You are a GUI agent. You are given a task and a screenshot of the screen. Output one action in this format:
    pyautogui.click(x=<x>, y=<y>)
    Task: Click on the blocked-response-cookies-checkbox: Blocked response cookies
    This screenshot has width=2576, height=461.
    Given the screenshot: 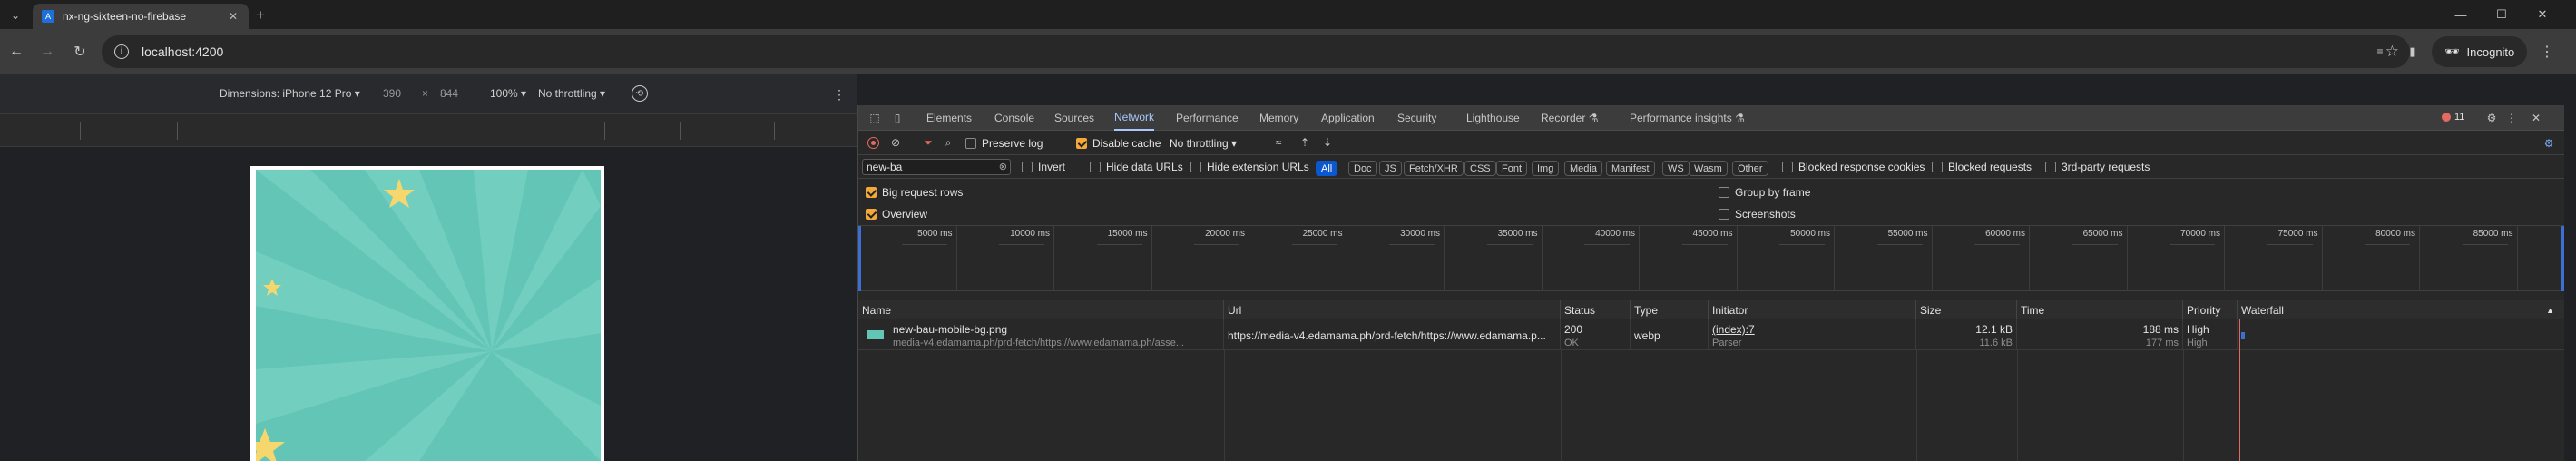 What is the action you would take?
    pyautogui.click(x=1853, y=167)
    